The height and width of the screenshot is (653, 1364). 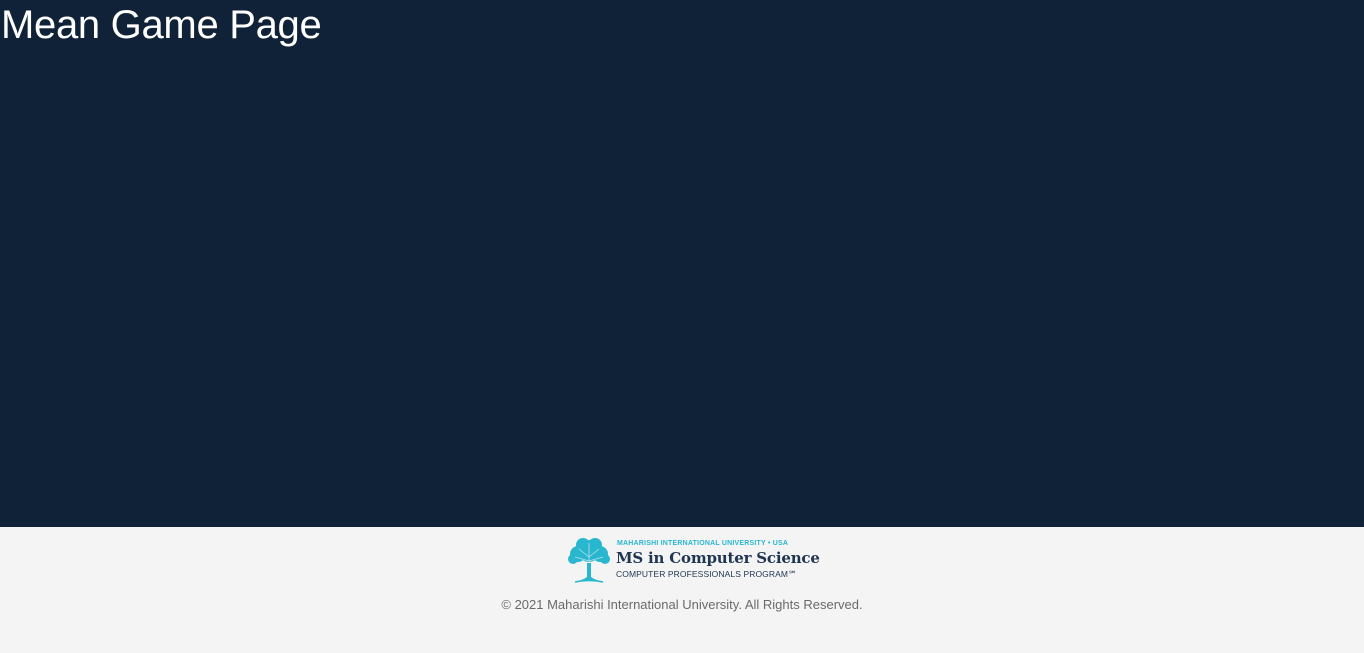 I want to click on tree-icon, so click(x=589, y=560).